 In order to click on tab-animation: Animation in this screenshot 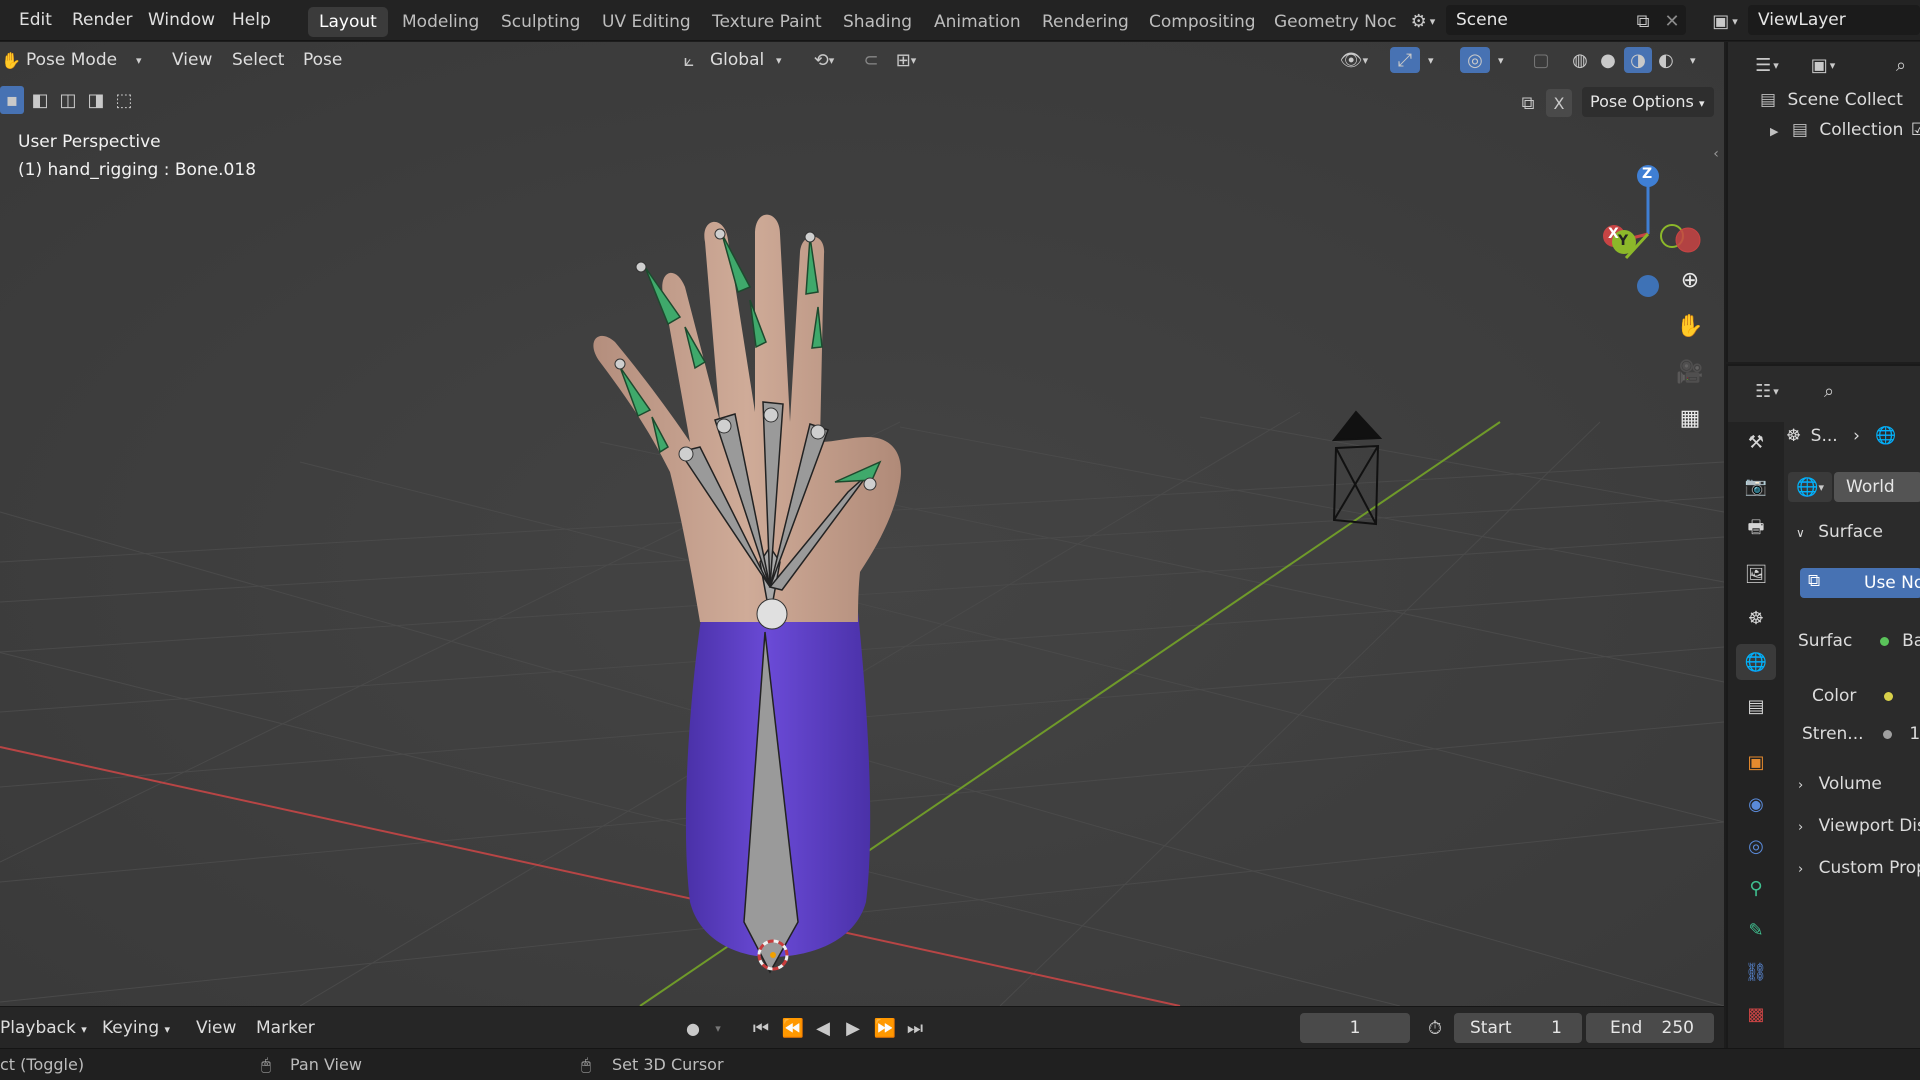, I will do `click(977, 22)`.